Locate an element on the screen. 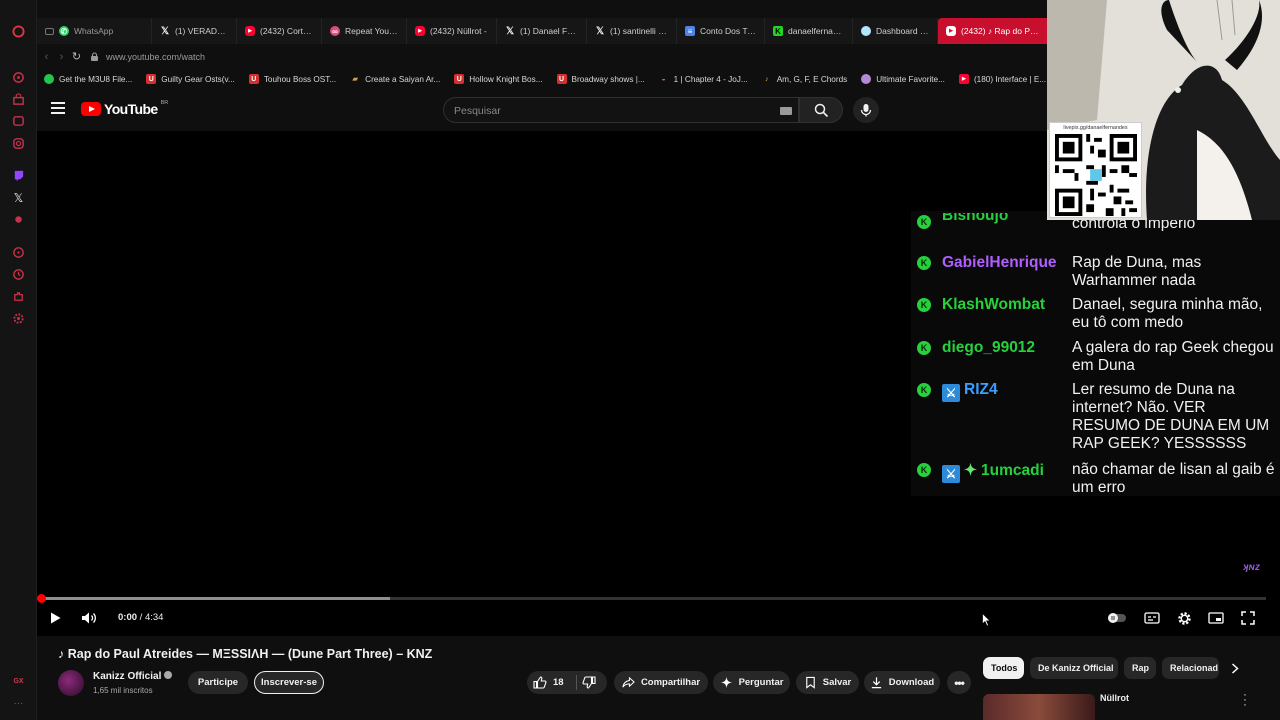  dislike-button is located at coordinates (589, 684).